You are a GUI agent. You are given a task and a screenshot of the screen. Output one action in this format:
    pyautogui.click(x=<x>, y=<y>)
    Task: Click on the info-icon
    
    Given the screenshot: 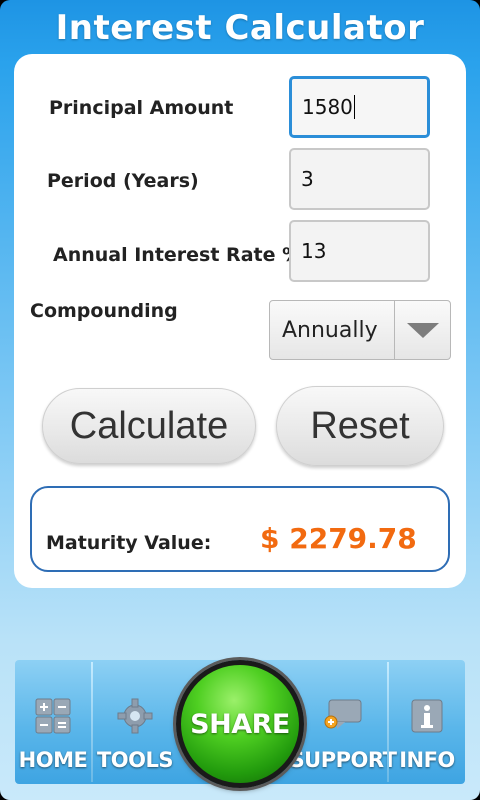 What is the action you would take?
    pyautogui.click(x=427, y=718)
    